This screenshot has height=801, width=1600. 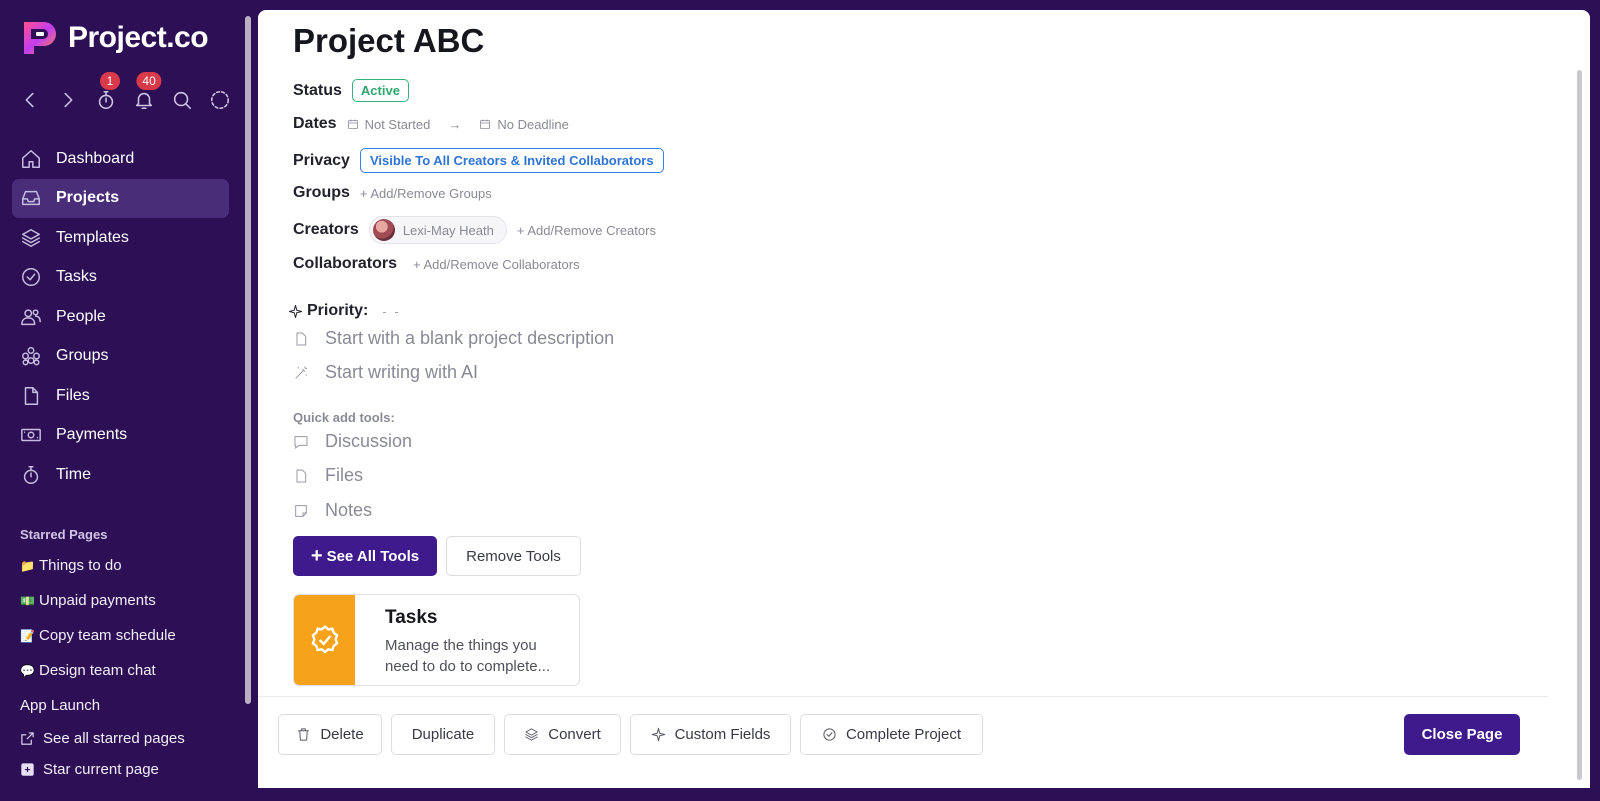 What do you see at coordinates (92, 237) in the screenshot?
I see `nav-item-label: Templates` at bounding box center [92, 237].